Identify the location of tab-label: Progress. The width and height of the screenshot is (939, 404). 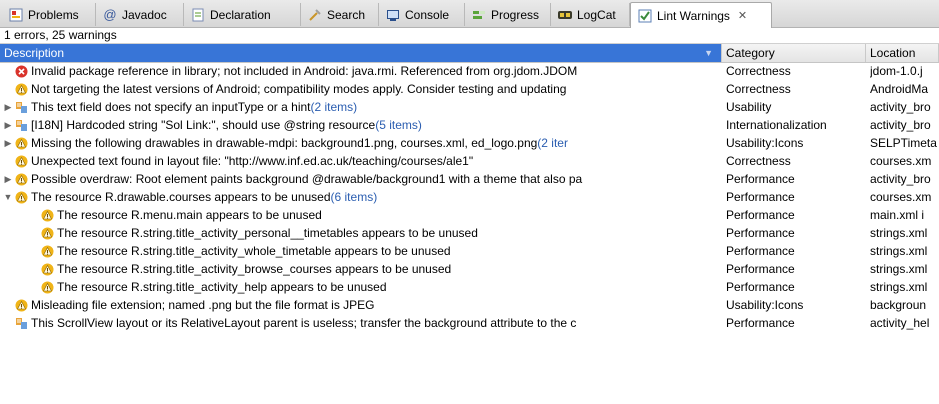
(515, 14).